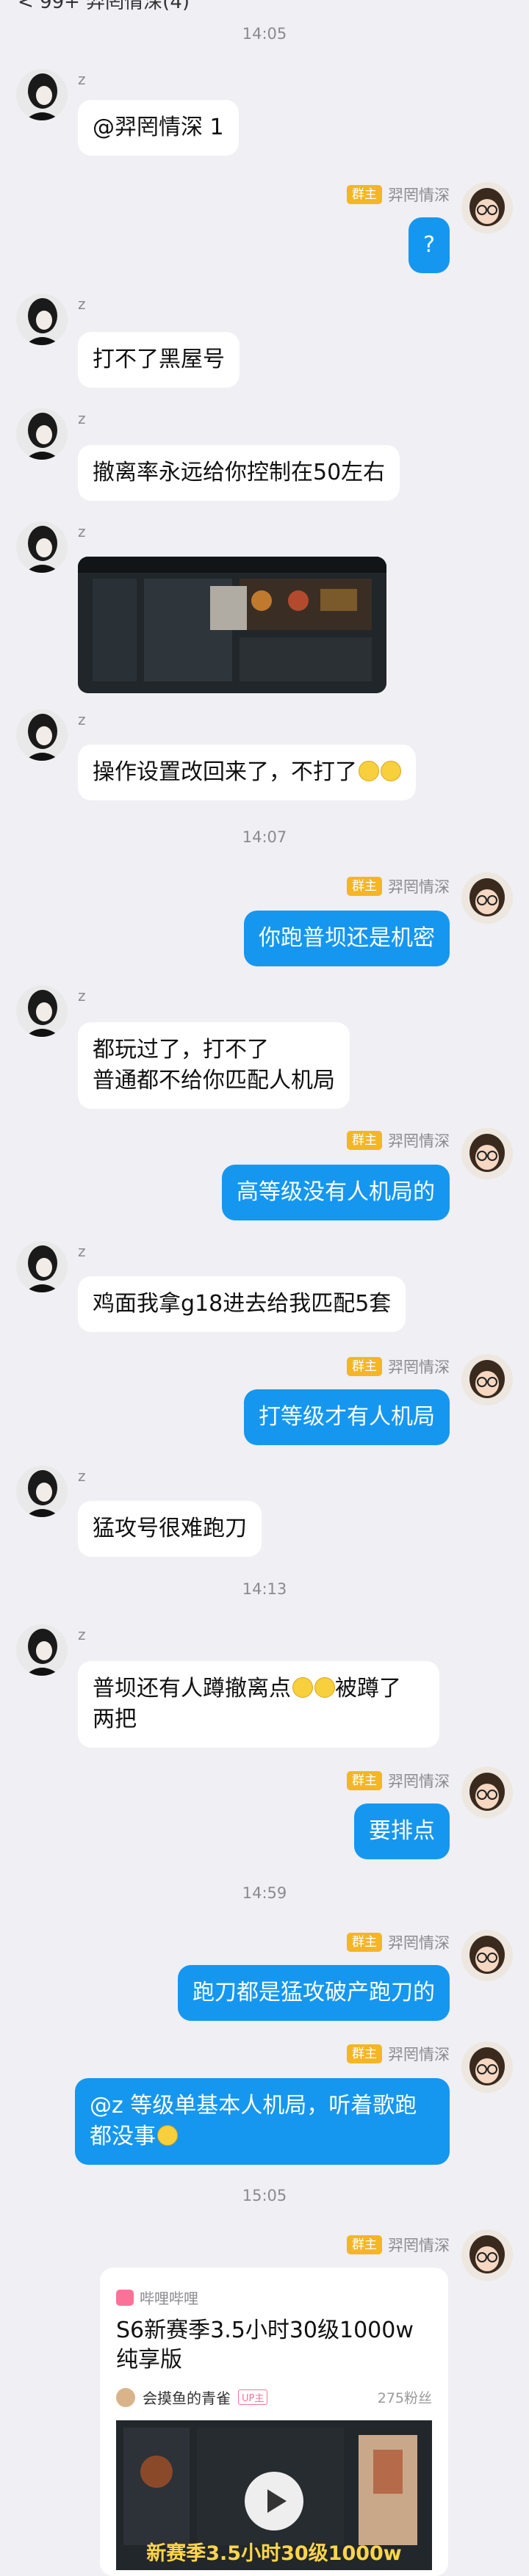 The image size is (529, 2576). What do you see at coordinates (258, 1704) in the screenshot?
I see `message-bubble: 普坝还有人蹲撤离点 被蹲了 两把` at bounding box center [258, 1704].